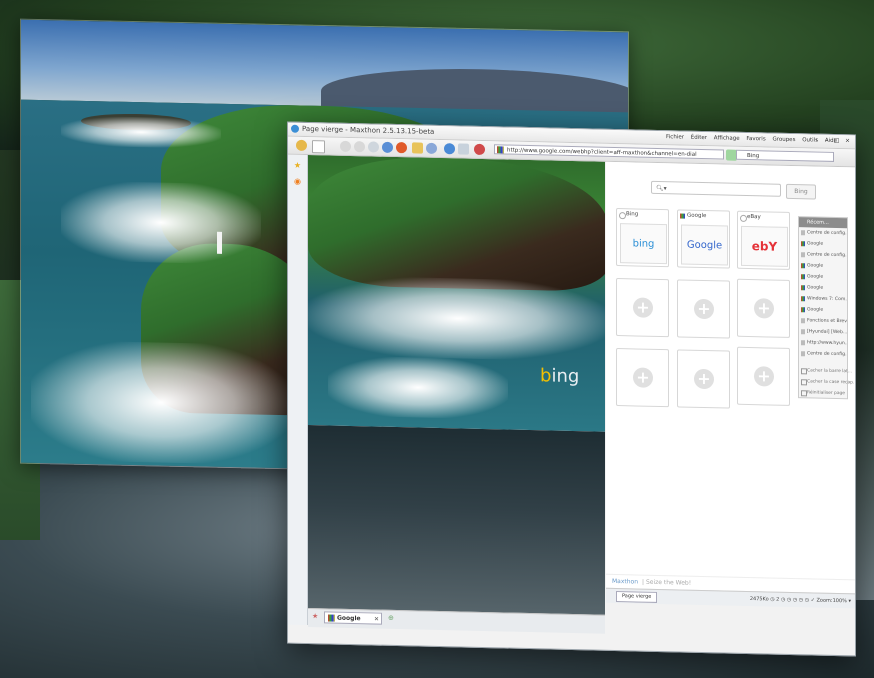  I want to click on screenshot-icon, so click(463, 149).